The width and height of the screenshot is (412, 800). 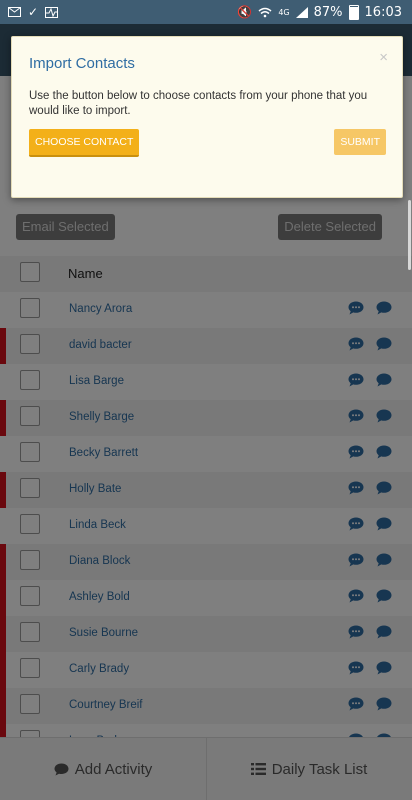 I want to click on modal-title: Import Contacts, so click(x=82, y=63).